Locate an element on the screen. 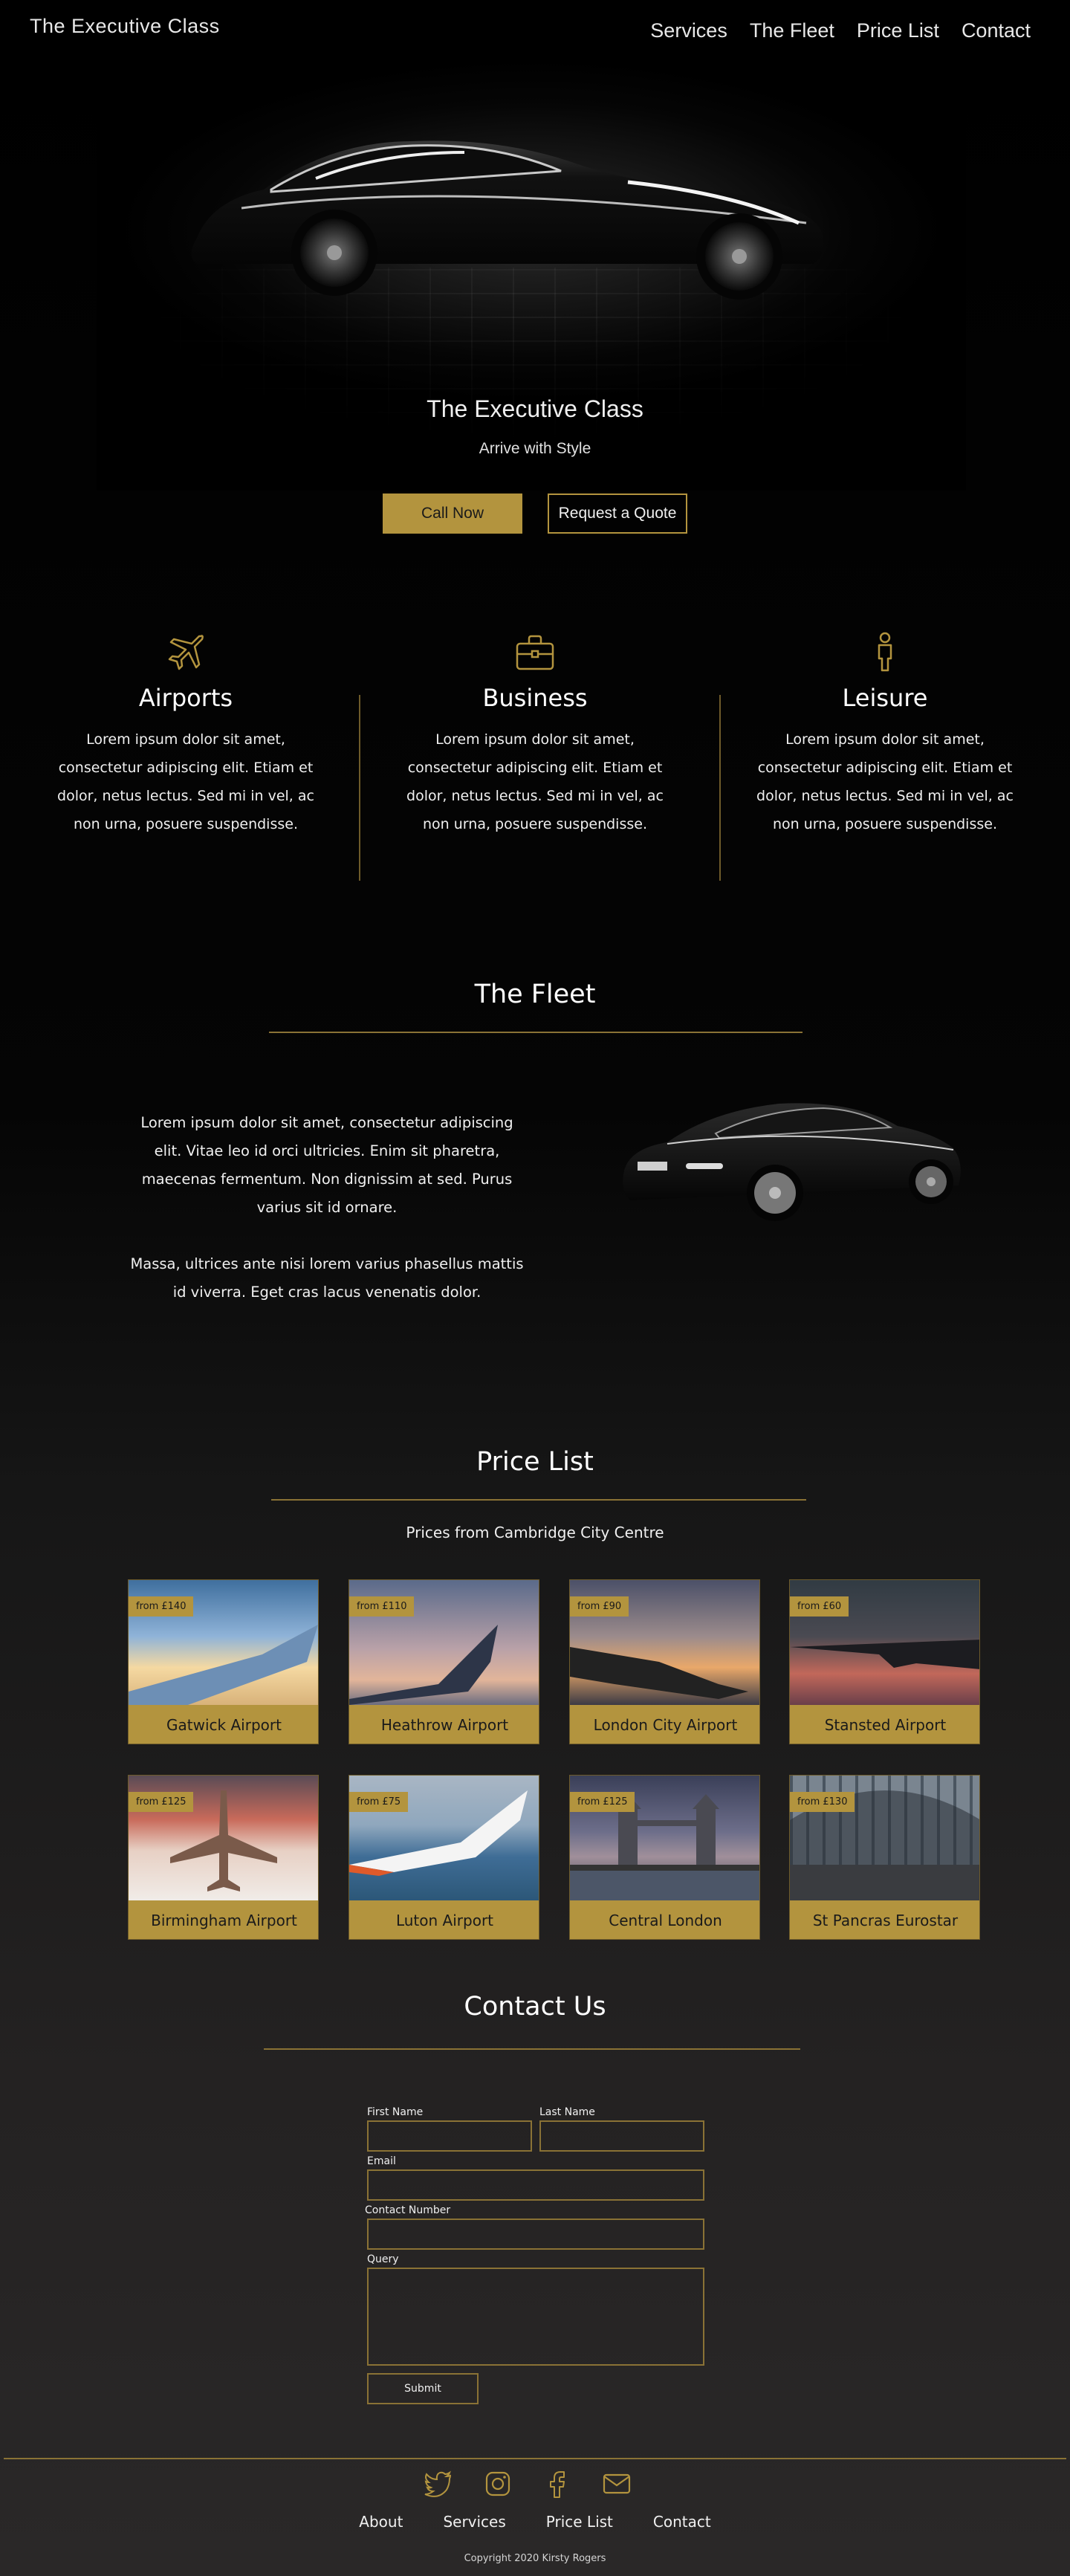  price-card-gatwick: from £140 Gatwick Airport is located at coordinates (223, 1661).